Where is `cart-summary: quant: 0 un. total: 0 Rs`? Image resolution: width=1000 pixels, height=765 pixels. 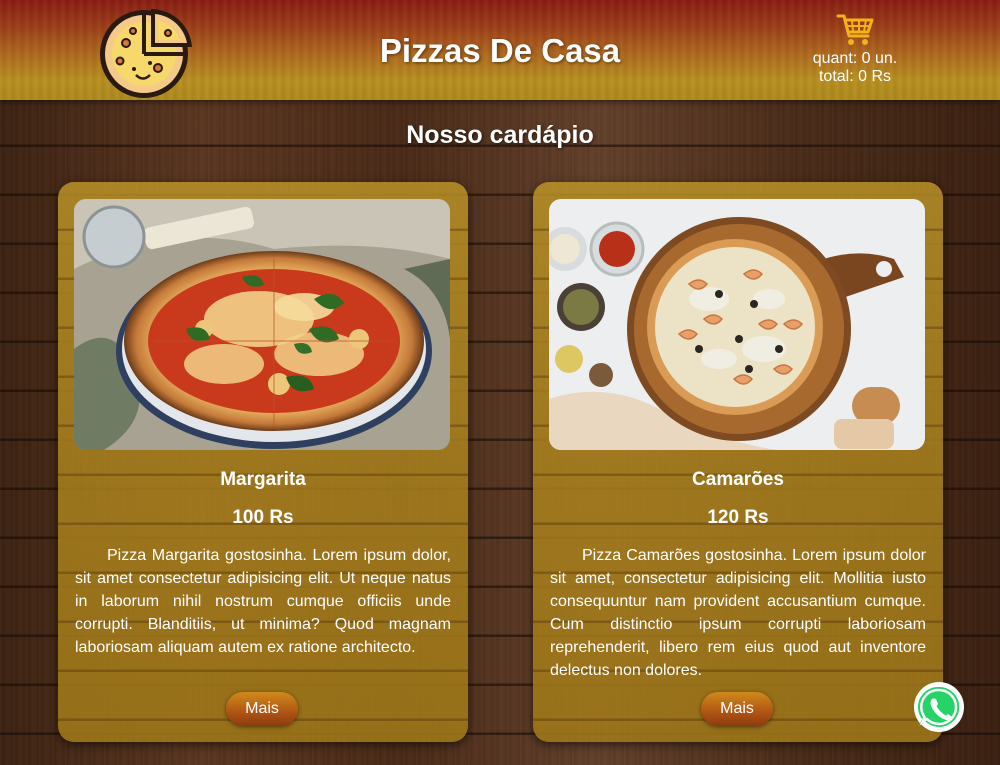 cart-summary: quant: 0 un. total: 0 Rs is located at coordinates (855, 48).